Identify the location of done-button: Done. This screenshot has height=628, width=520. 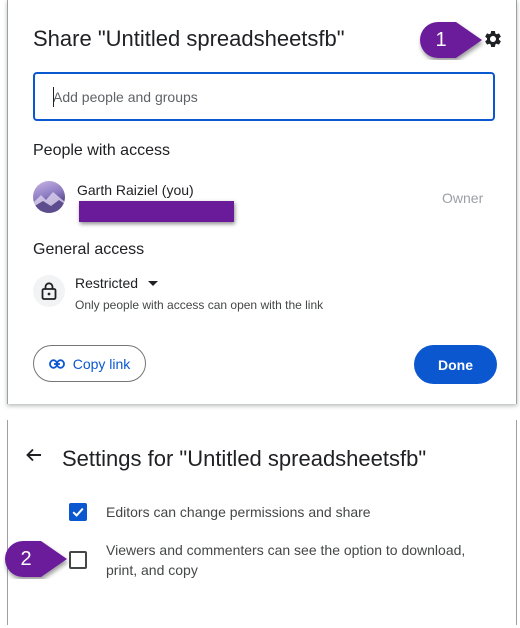
(455, 364).